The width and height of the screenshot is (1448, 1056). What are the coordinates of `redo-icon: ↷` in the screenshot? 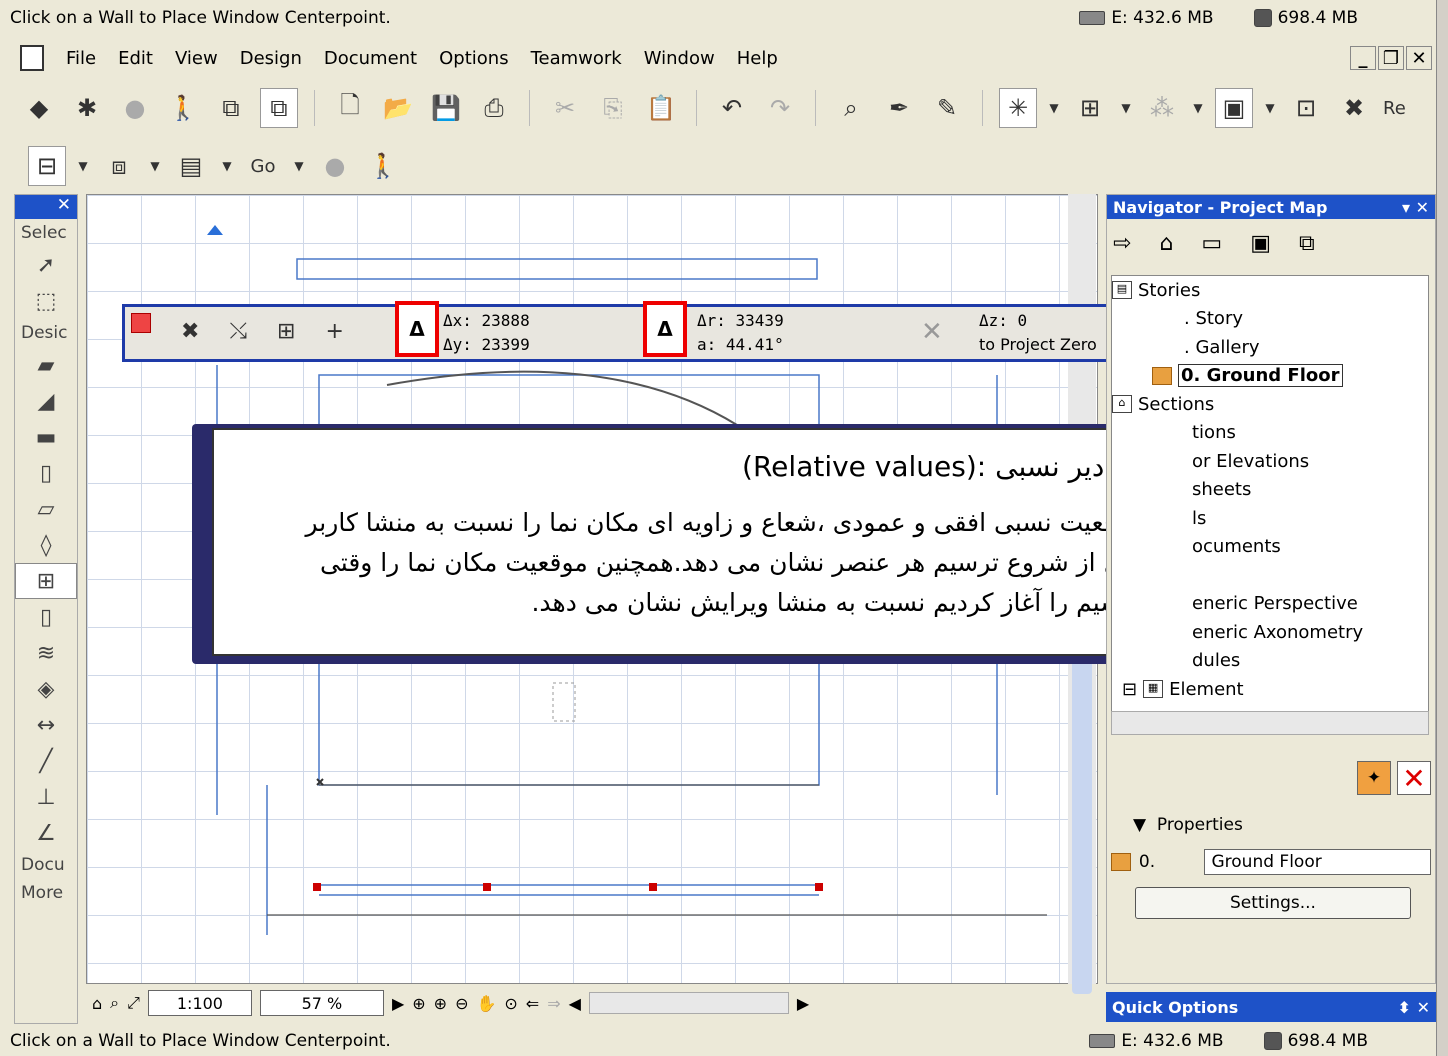 It's located at (780, 108).